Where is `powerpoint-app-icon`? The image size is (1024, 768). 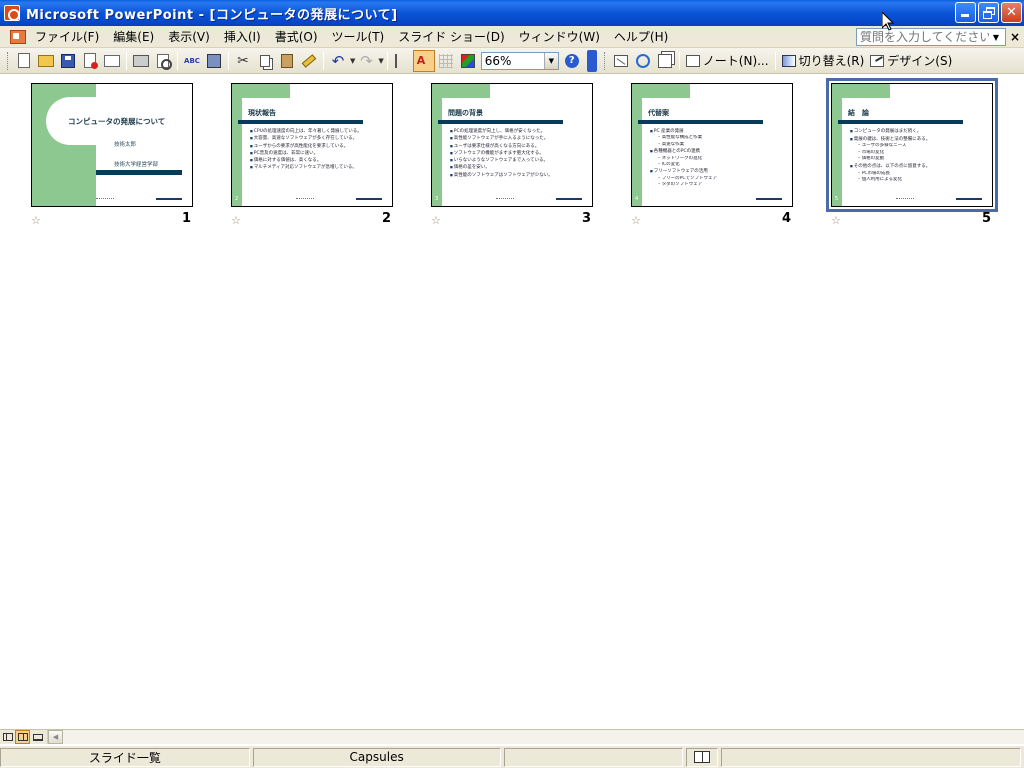
powerpoint-app-icon is located at coordinates (12, 13).